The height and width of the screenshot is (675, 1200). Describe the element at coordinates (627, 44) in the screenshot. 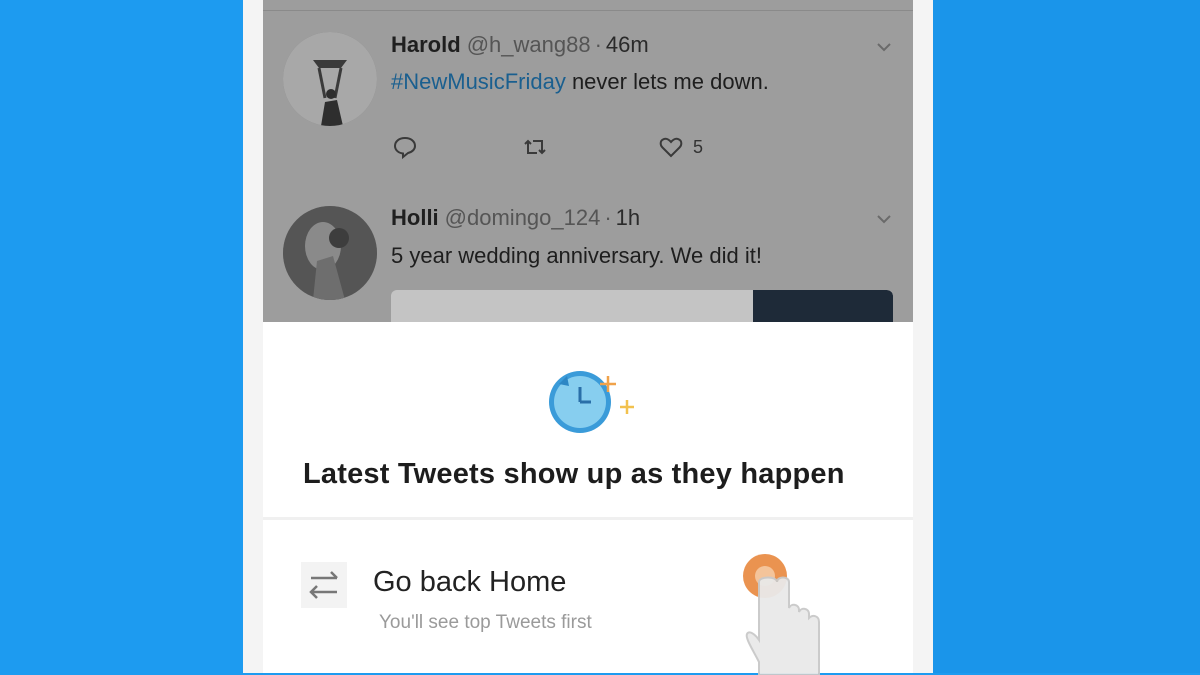

I see `tweet-time: 46m` at that location.